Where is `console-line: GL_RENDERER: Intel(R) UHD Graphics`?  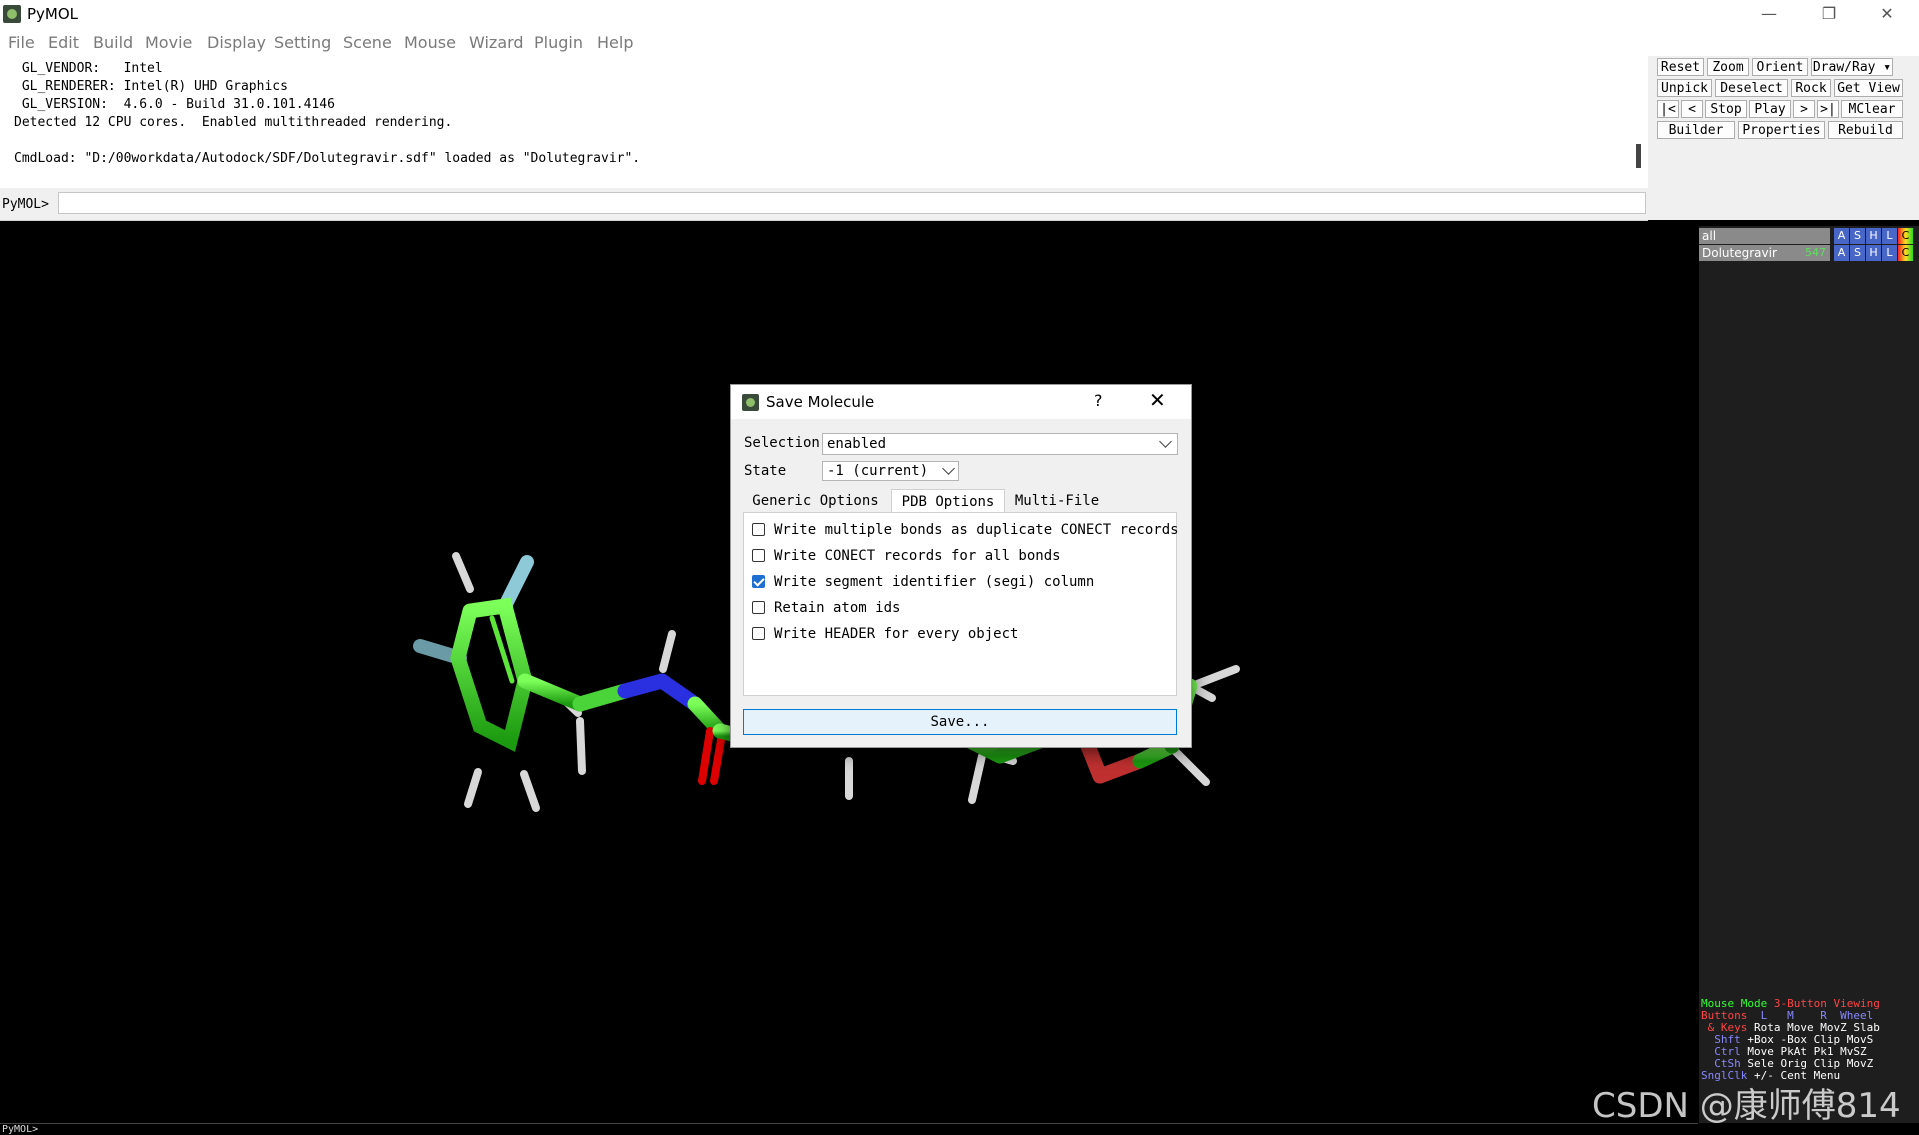 console-line: GL_RENDERER: Intel(R) UHD Graphics is located at coordinates (151, 86).